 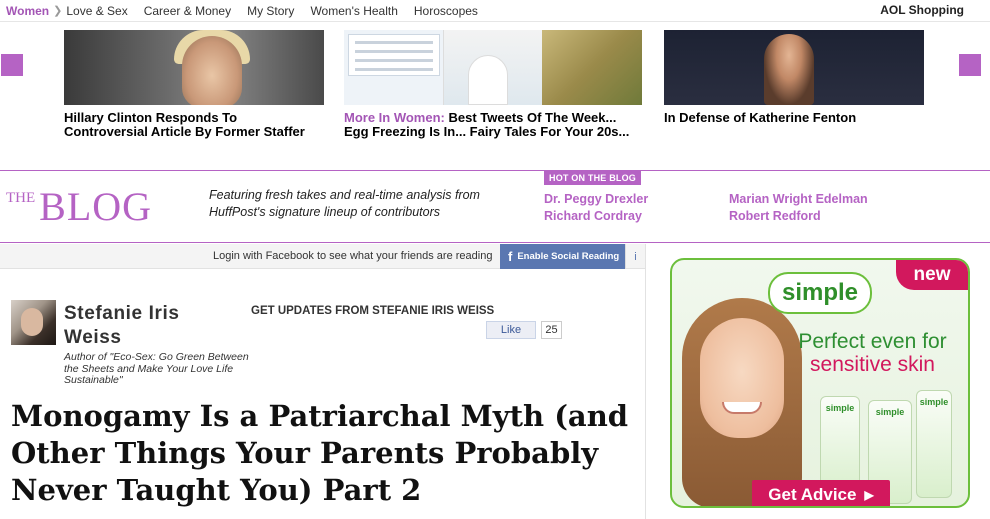 What do you see at coordinates (270, 11) in the screenshot?
I see `nav-item-my-story: My Story` at bounding box center [270, 11].